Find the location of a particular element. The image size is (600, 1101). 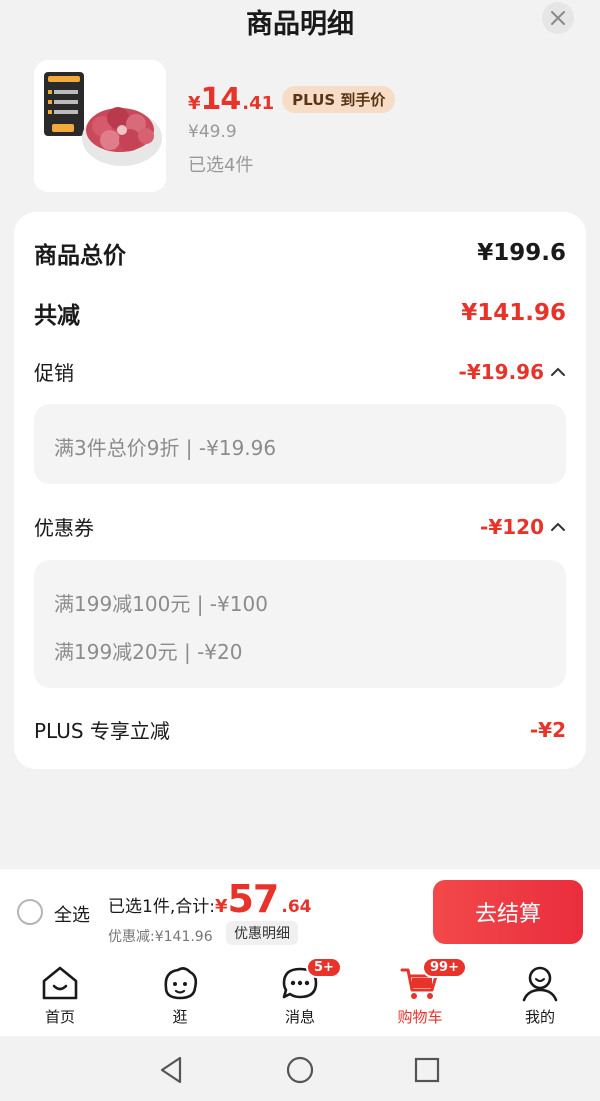

total-price-value: ¥199.6 is located at coordinates (521, 253).